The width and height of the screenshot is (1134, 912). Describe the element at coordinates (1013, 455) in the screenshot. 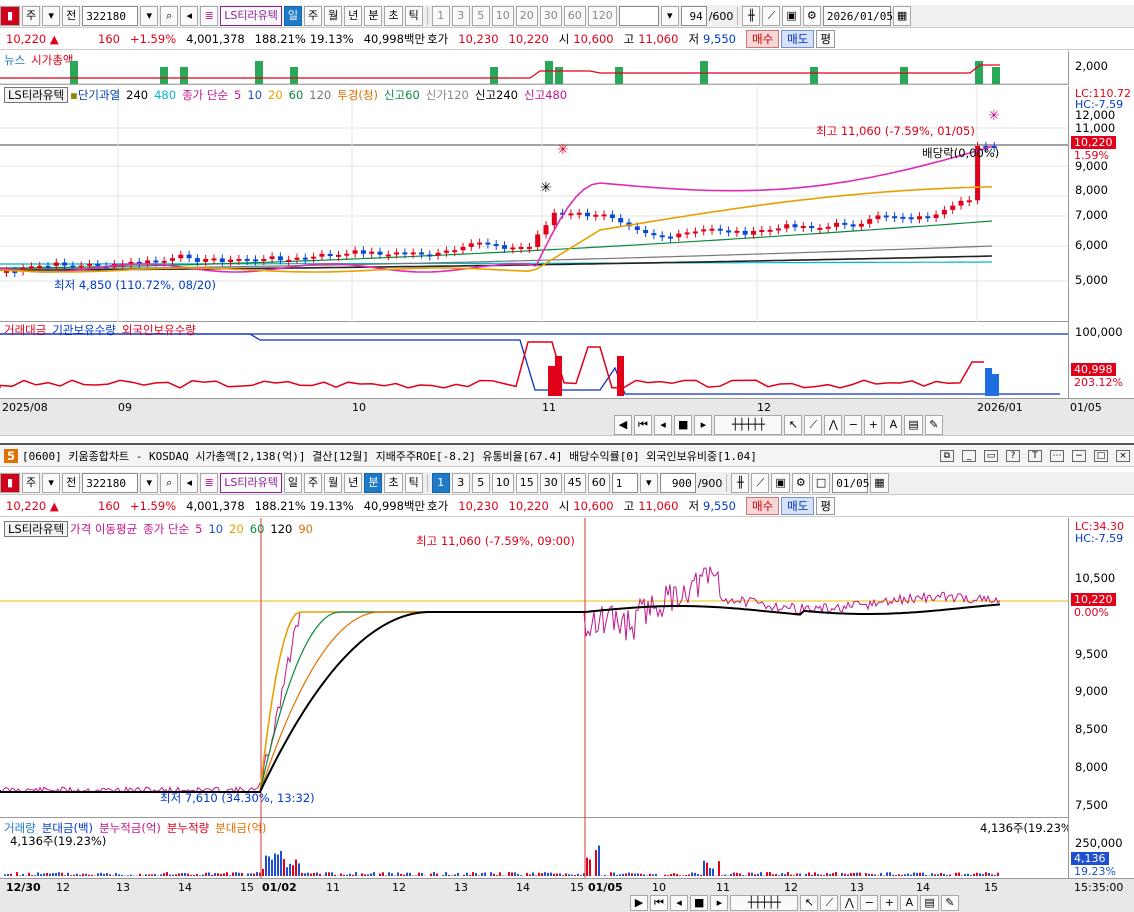

I see `help-icon: ?` at that location.